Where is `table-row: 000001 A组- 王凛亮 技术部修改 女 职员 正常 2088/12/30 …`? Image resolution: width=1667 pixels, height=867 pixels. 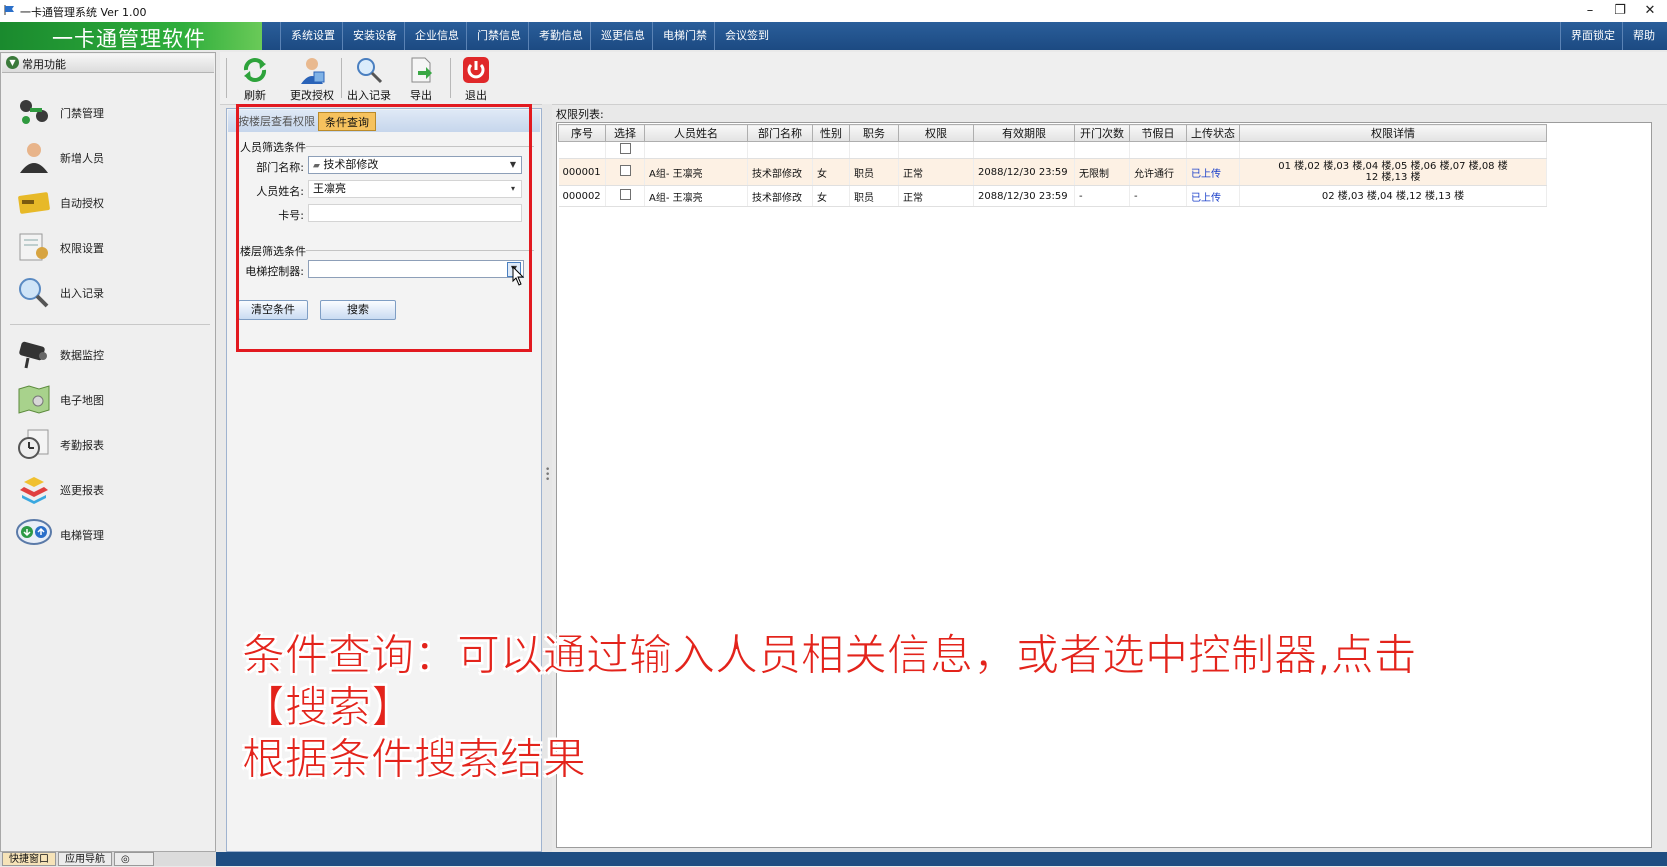 table-row: 000001 A组- 王凛亮 技术部修改 女 职员 正常 2088/12/30 … is located at coordinates (1052, 172).